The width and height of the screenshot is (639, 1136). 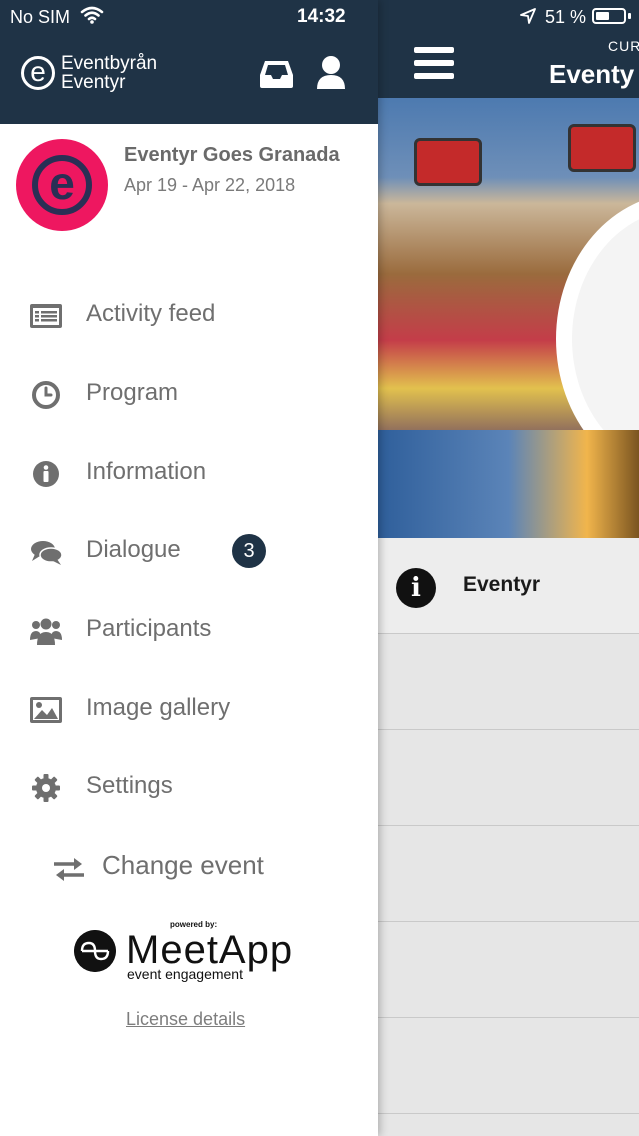 I want to click on eventbyran-logo-text: Eventbyrån Eventyr, so click(x=109, y=73).